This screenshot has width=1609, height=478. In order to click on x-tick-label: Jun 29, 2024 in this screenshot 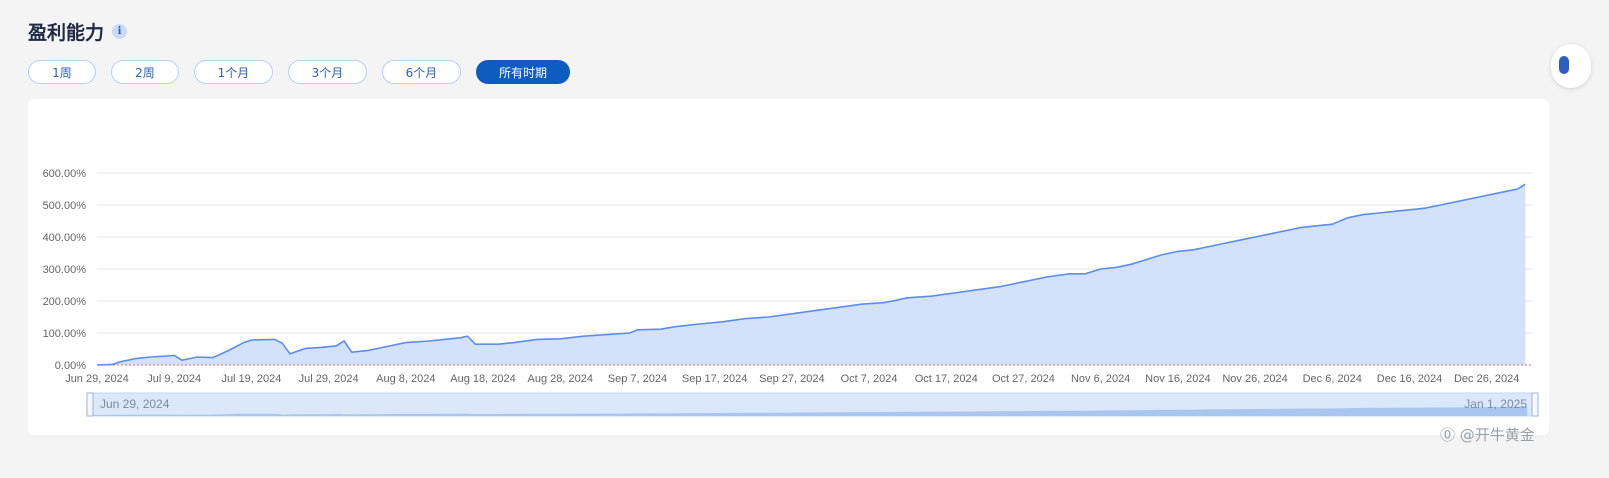, I will do `click(97, 379)`.